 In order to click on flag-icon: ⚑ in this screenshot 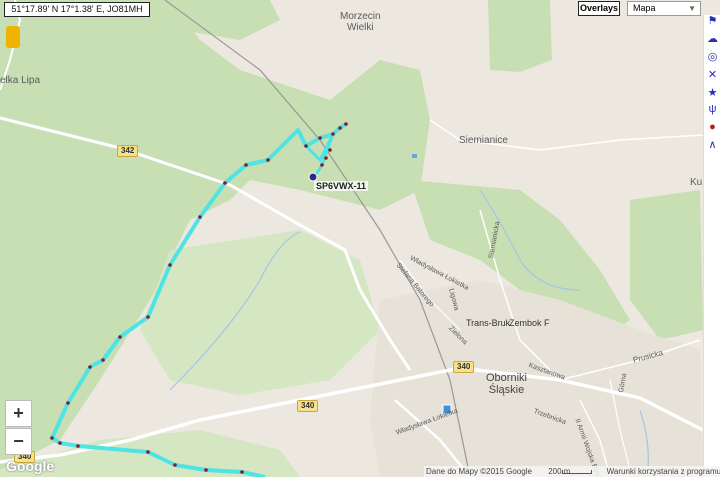, I will do `click(712, 21)`.